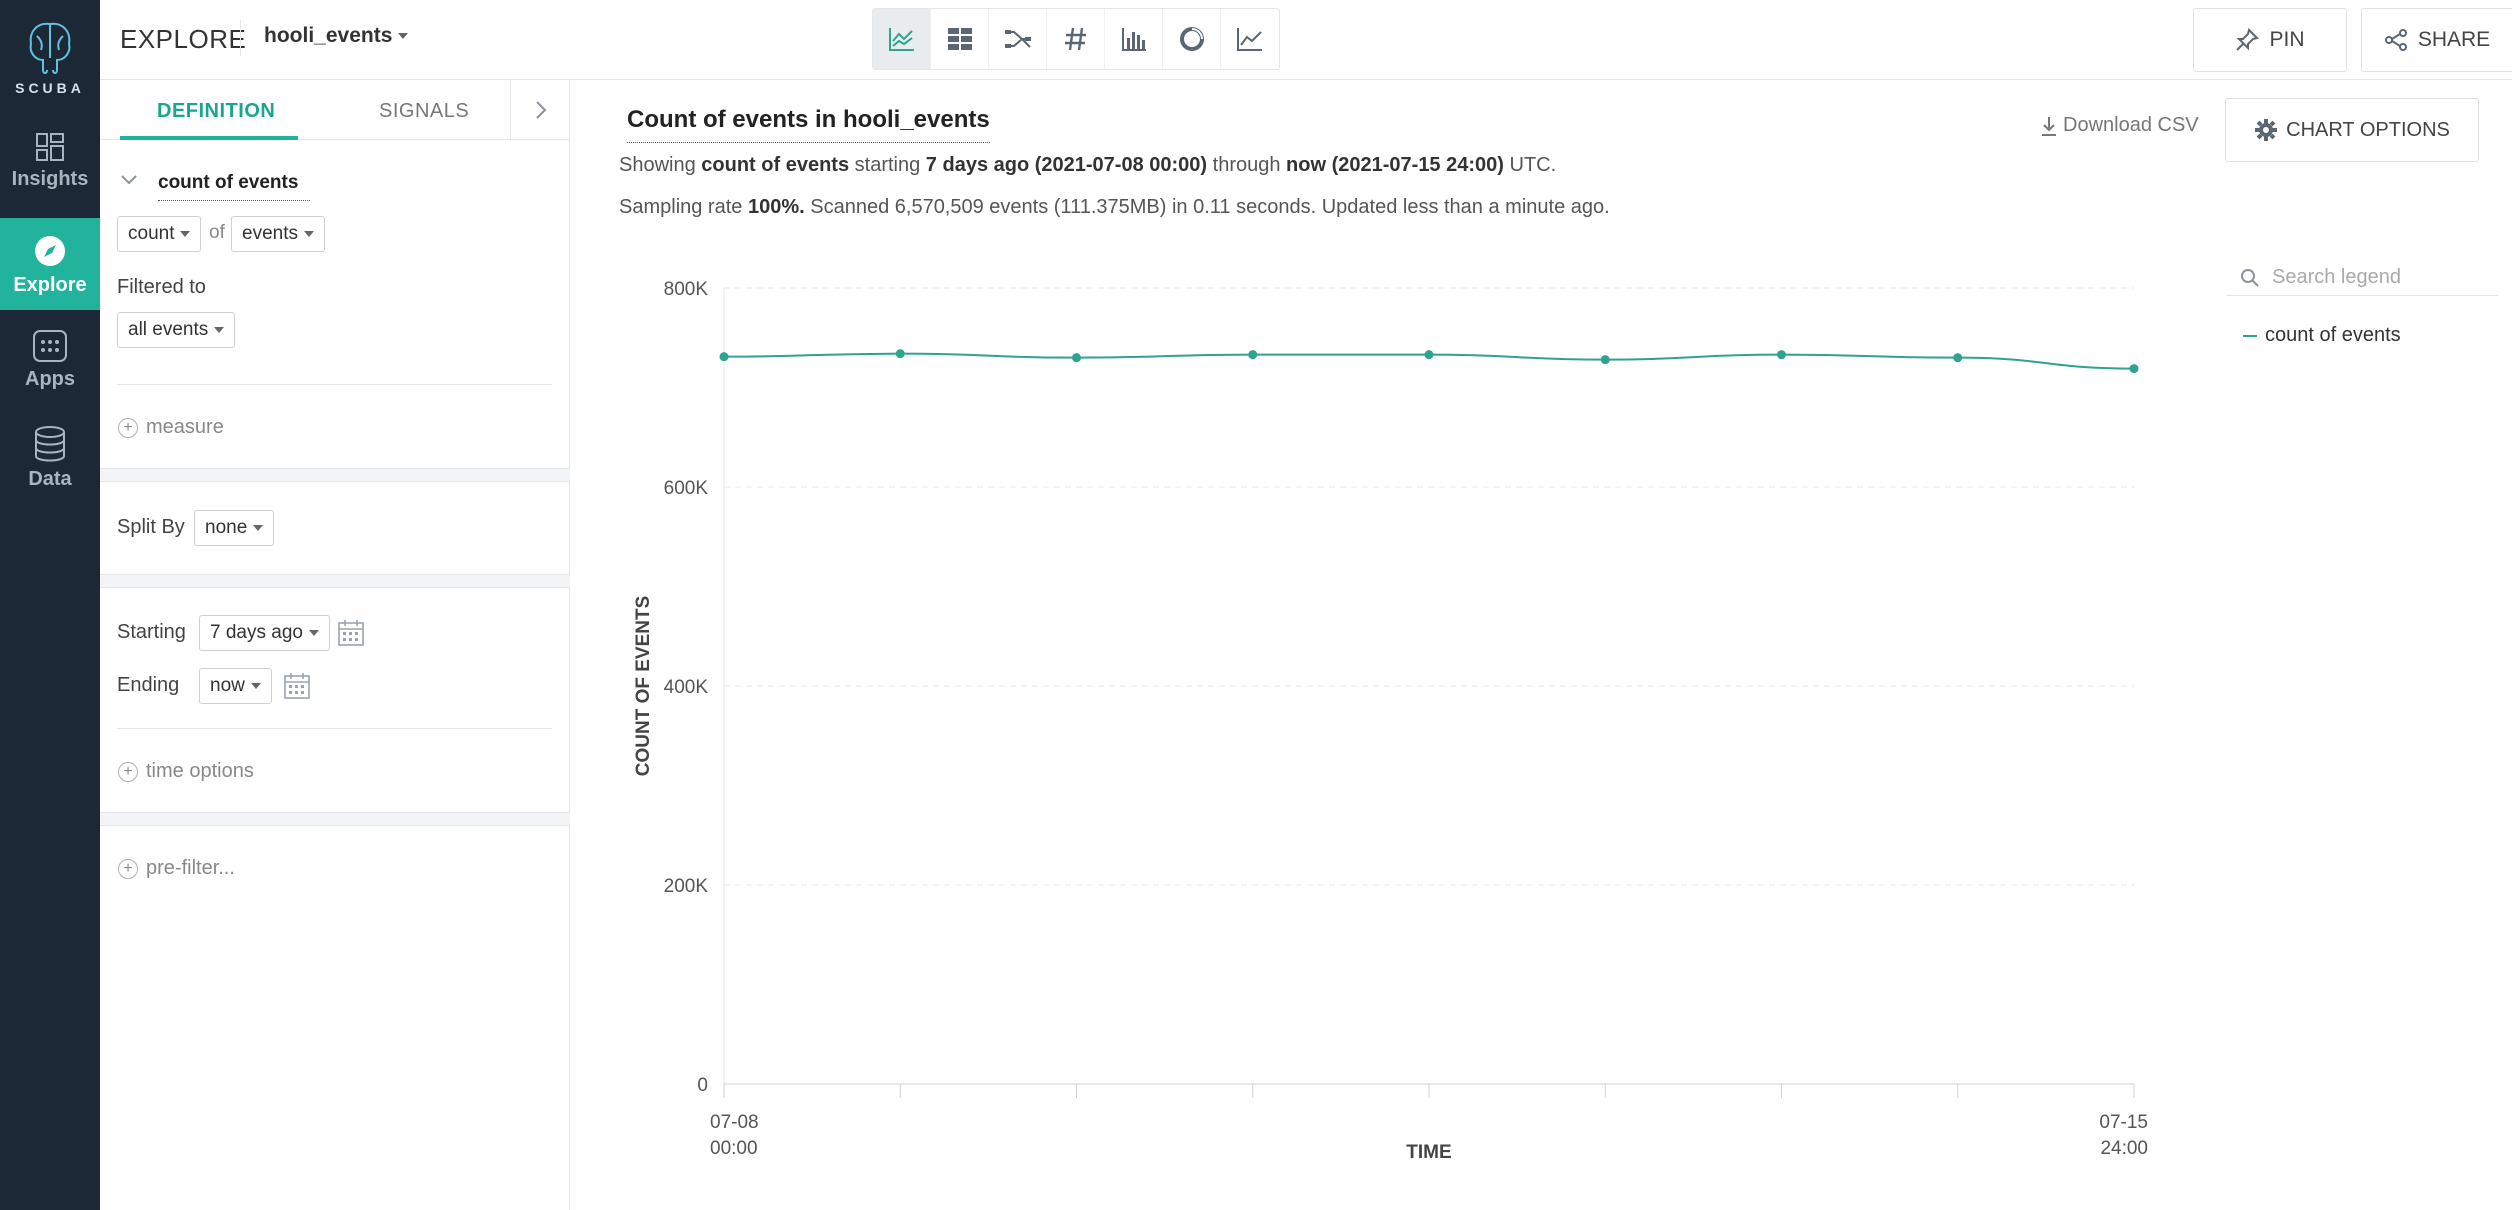  What do you see at coordinates (264, 633) in the screenshot?
I see `starting-select: 7 days ago` at bounding box center [264, 633].